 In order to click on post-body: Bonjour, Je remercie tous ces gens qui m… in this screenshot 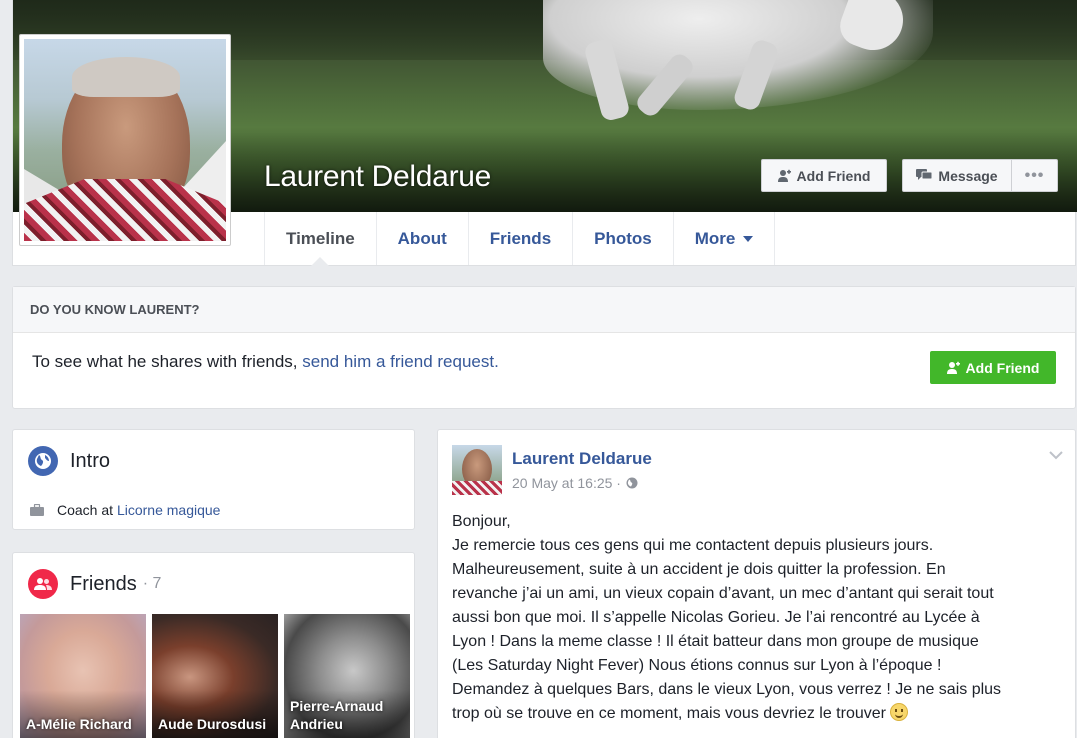, I will do `click(727, 617)`.